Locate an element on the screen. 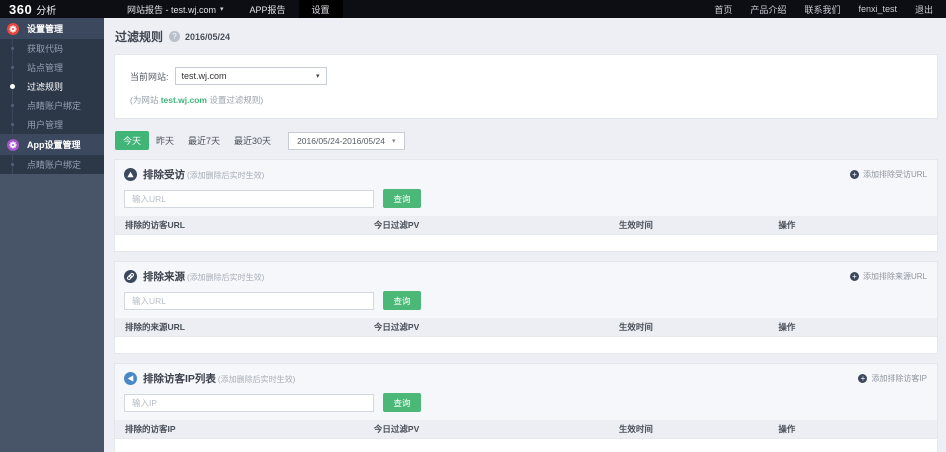 Image resolution: width=946 pixels, height=452 pixels. topbar-links: 首页 产品介绍 联系我们 fenxi_test 退出 is located at coordinates (825, 9).